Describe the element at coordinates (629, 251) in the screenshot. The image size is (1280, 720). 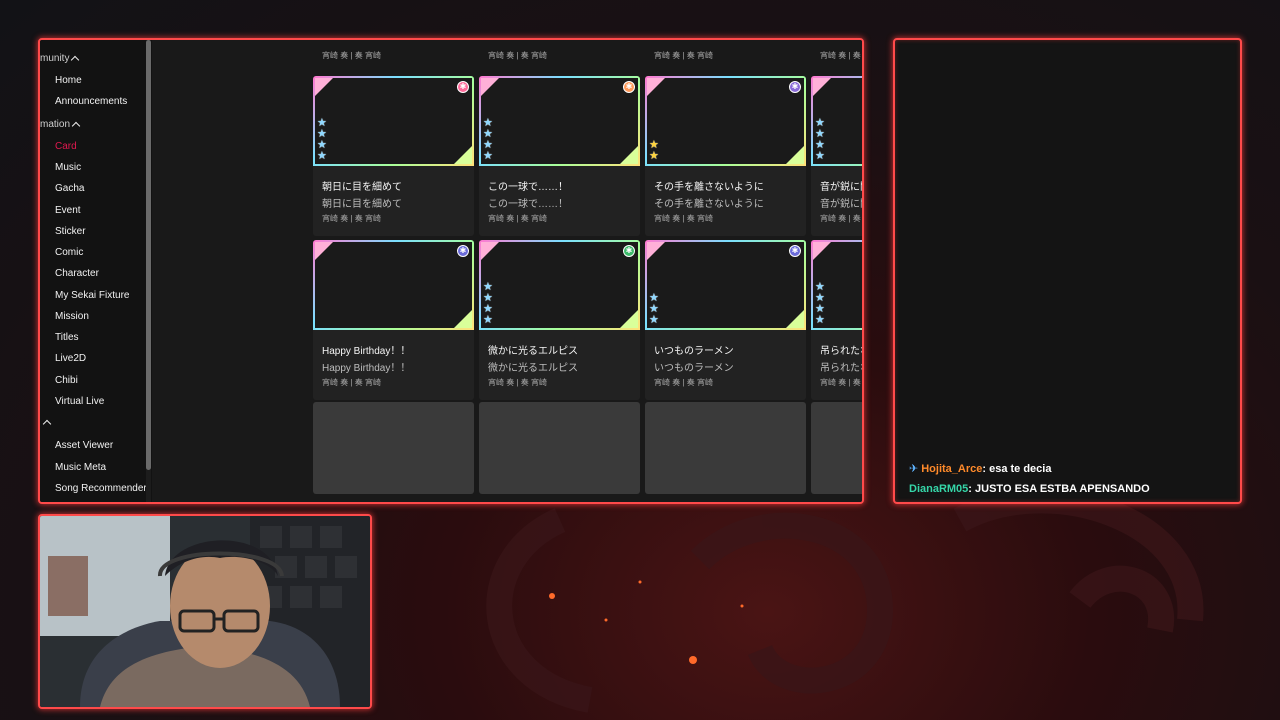
I see `leaf-icon: ✱` at that location.